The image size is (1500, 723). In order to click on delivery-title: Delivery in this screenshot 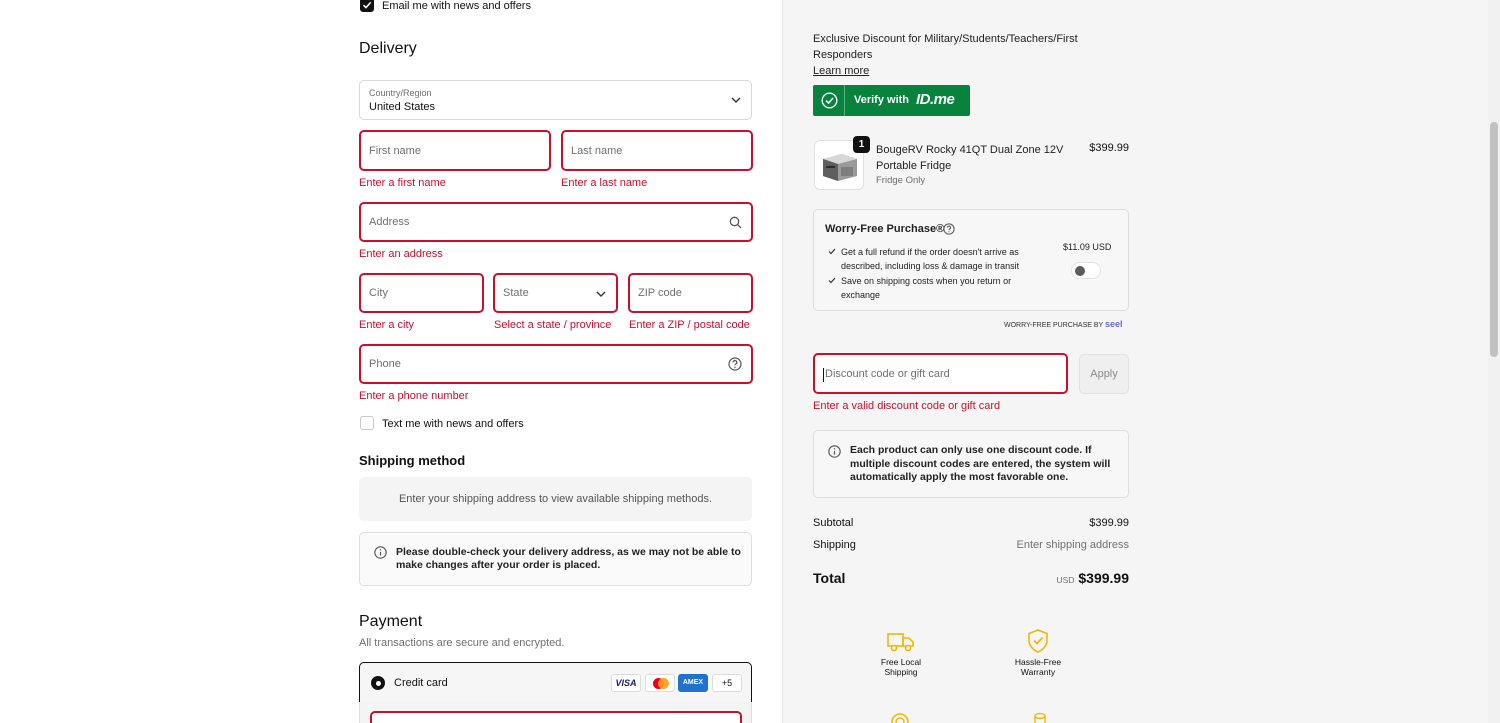, I will do `click(388, 48)`.